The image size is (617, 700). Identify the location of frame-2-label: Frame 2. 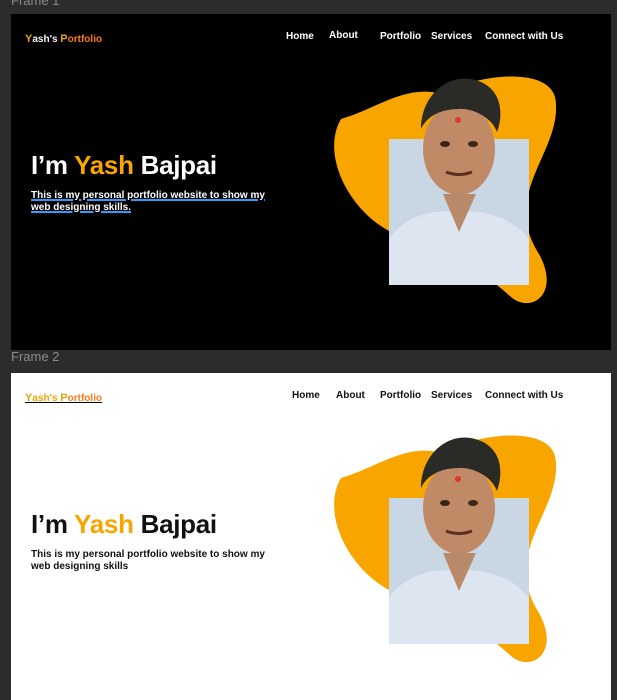
(35, 356).